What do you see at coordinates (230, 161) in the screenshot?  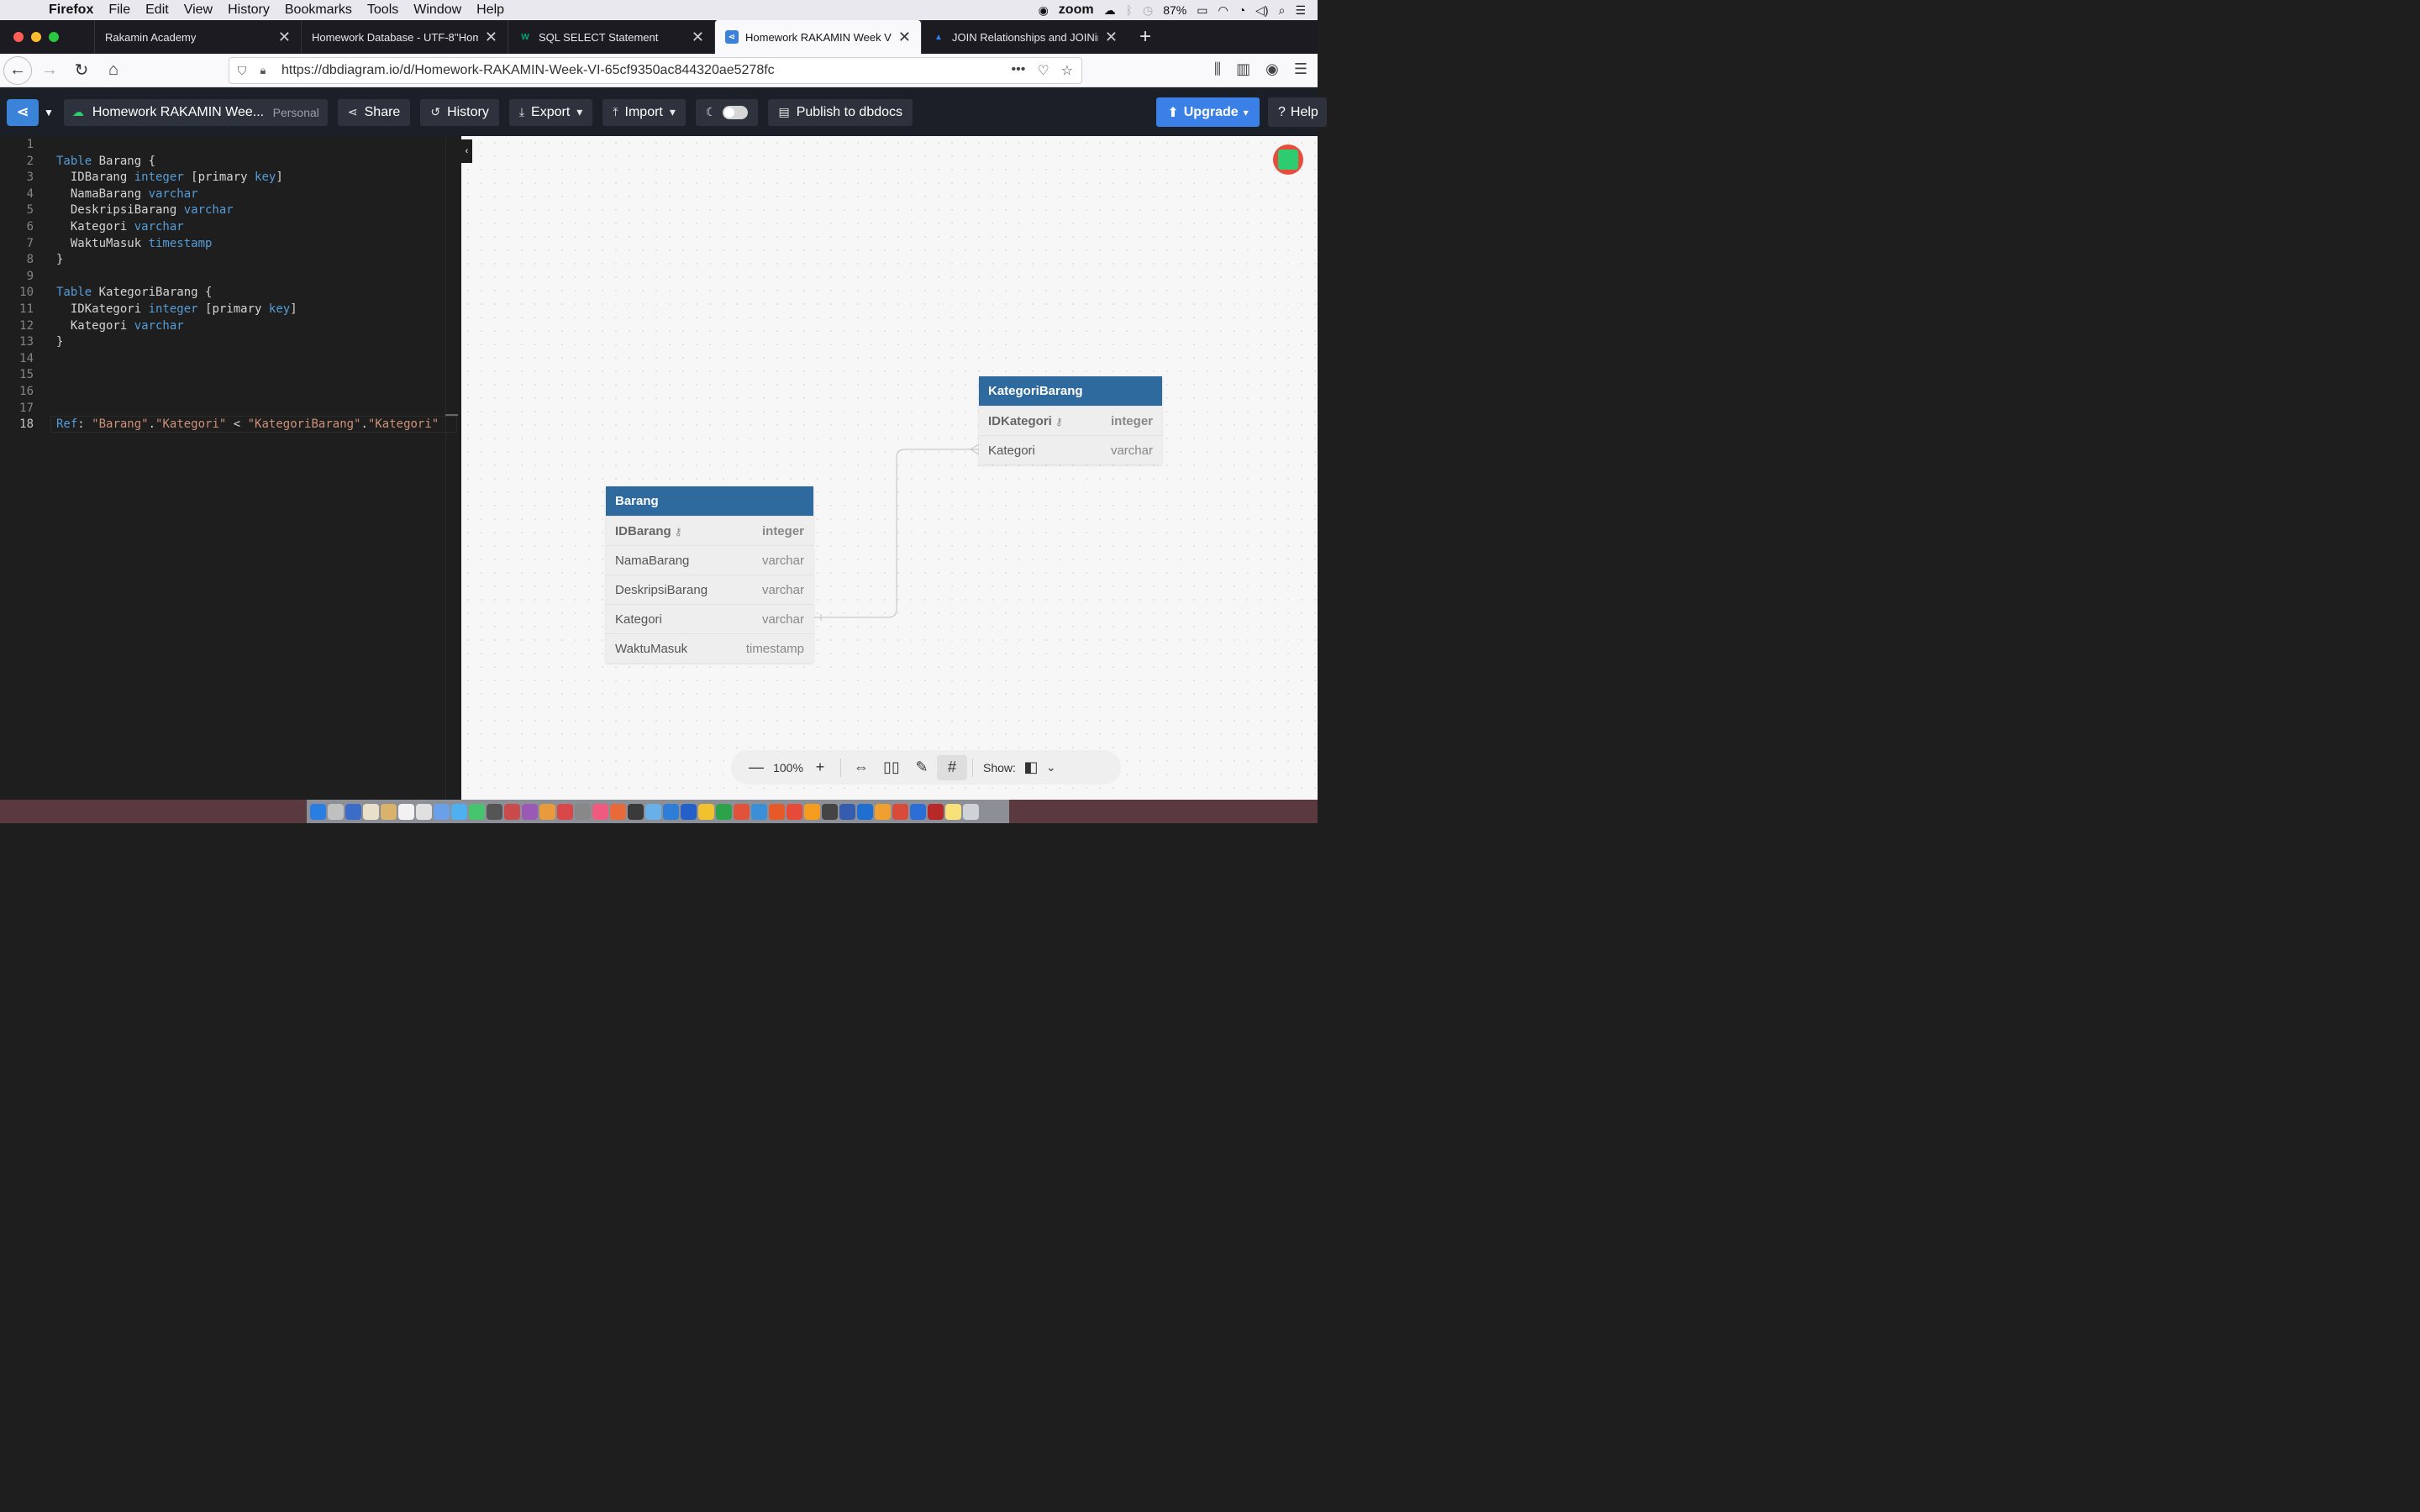 I see `code-line: 2 Table Barang {` at bounding box center [230, 161].